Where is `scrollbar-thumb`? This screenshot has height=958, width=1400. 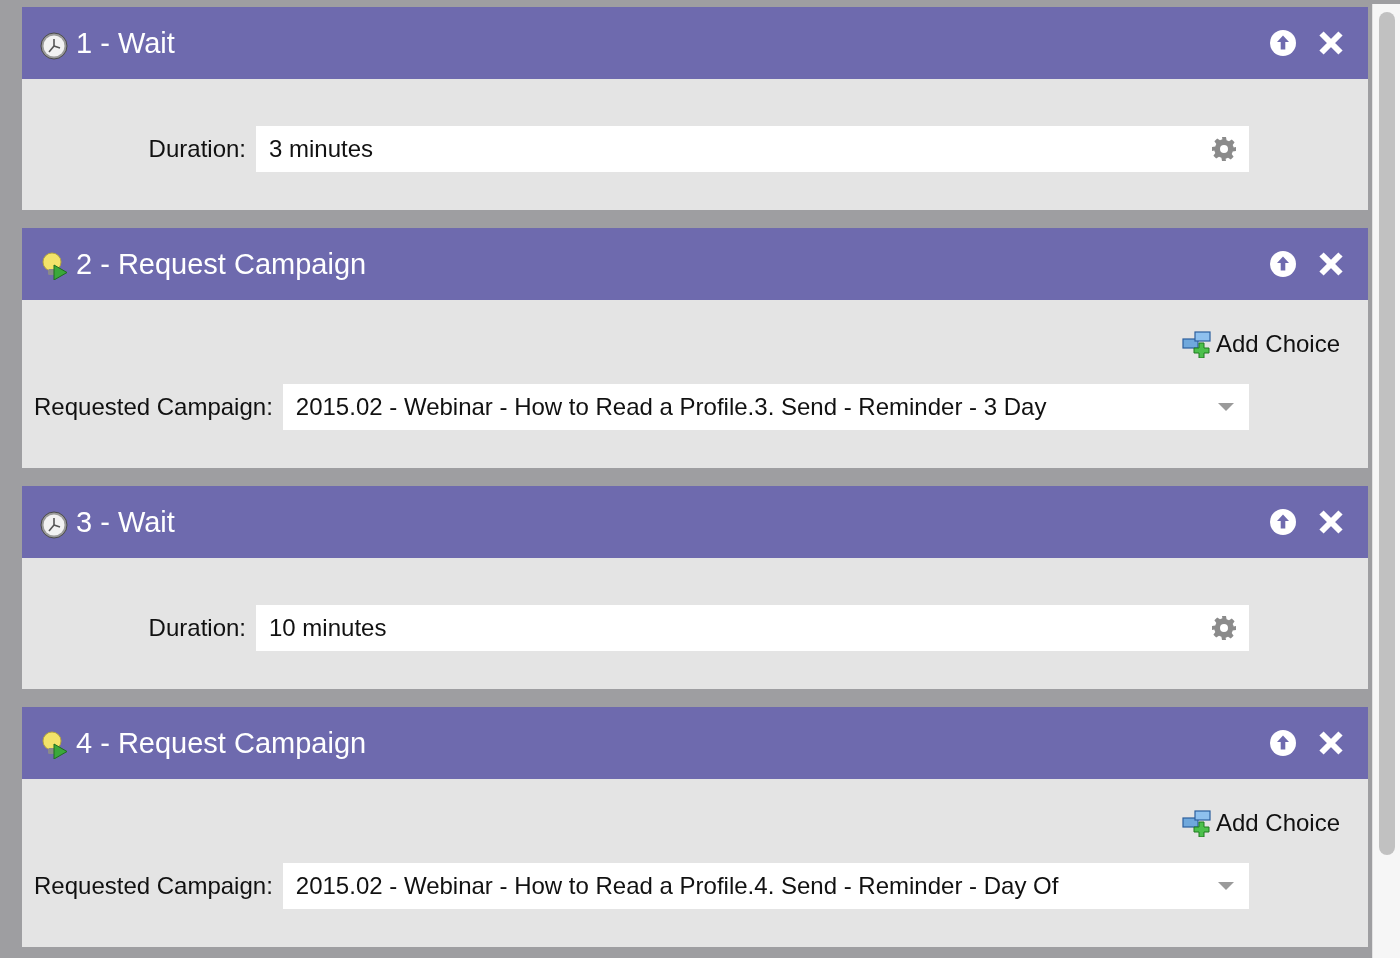
scrollbar-thumb is located at coordinates (1386, 433).